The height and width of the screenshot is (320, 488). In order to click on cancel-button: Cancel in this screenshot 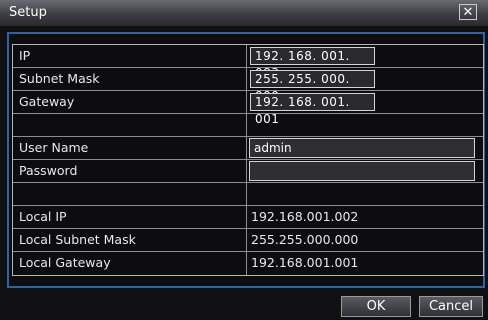, I will do `click(451, 306)`.